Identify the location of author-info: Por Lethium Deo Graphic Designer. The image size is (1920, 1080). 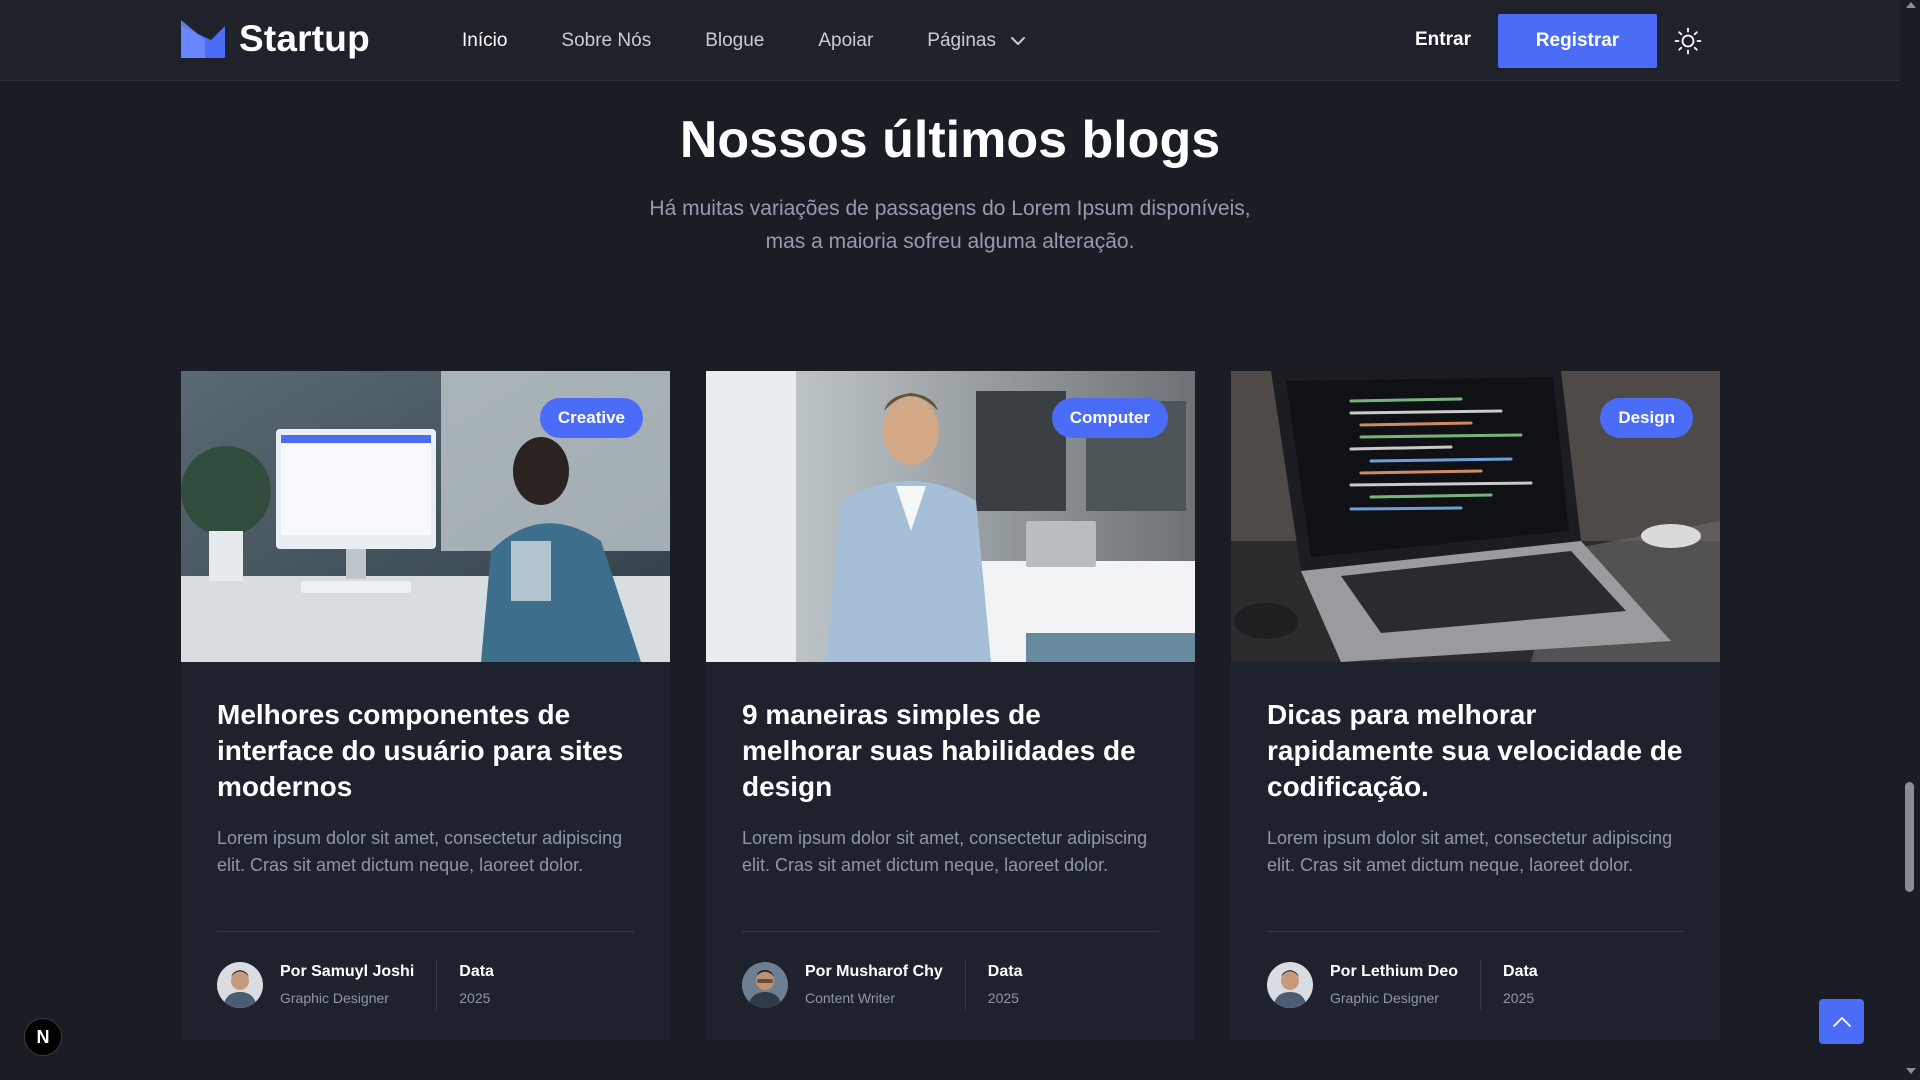
(1406, 985).